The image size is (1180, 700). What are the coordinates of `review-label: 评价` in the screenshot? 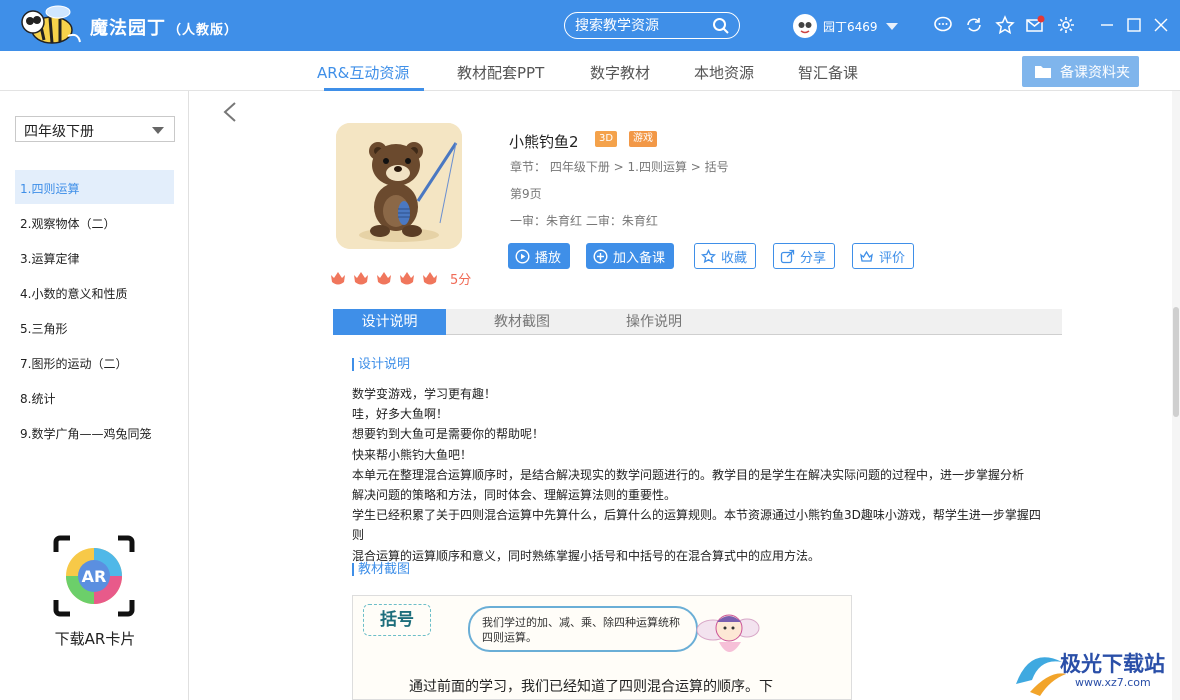 It's located at (892, 258).